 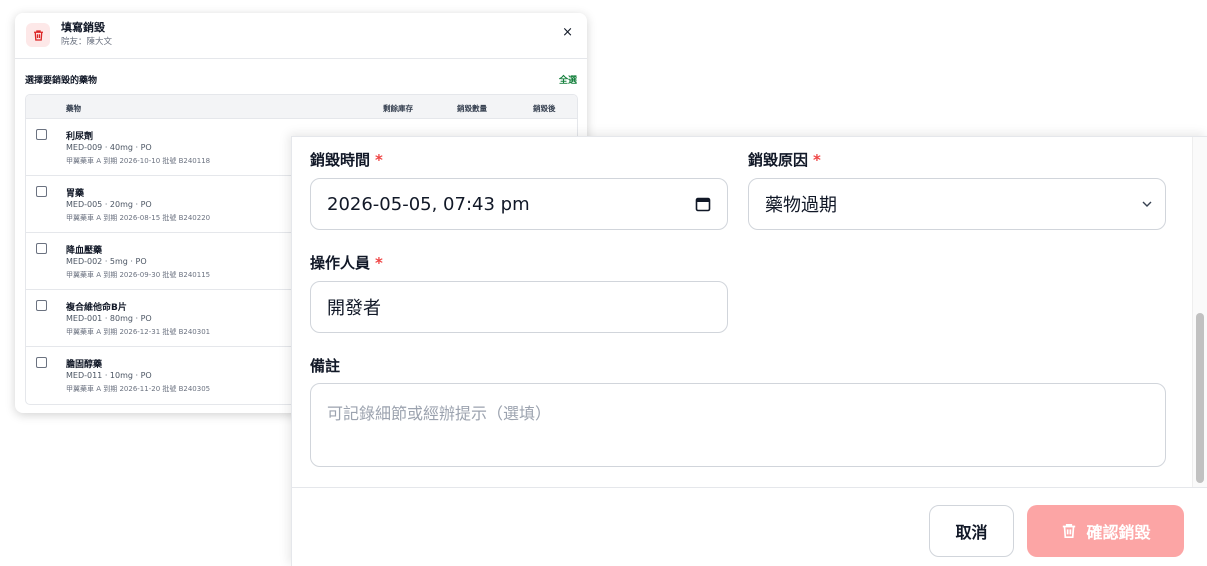 I want to click on medication-batch: 甲翼藥車 A 到期 2026-12-31 批號 B240301, so click(x=138, y=332).